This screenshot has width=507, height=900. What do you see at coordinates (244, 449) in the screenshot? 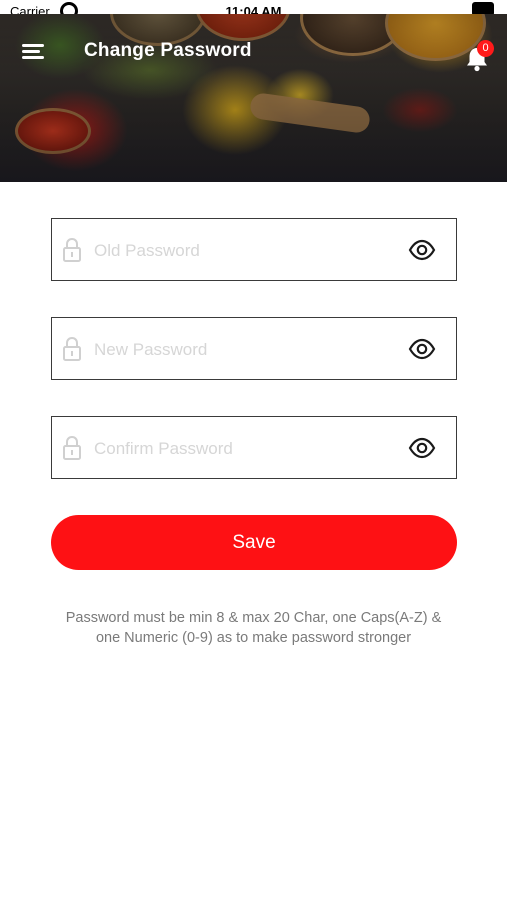
I see `confirm-password-input` at bounding box center [244, 449].